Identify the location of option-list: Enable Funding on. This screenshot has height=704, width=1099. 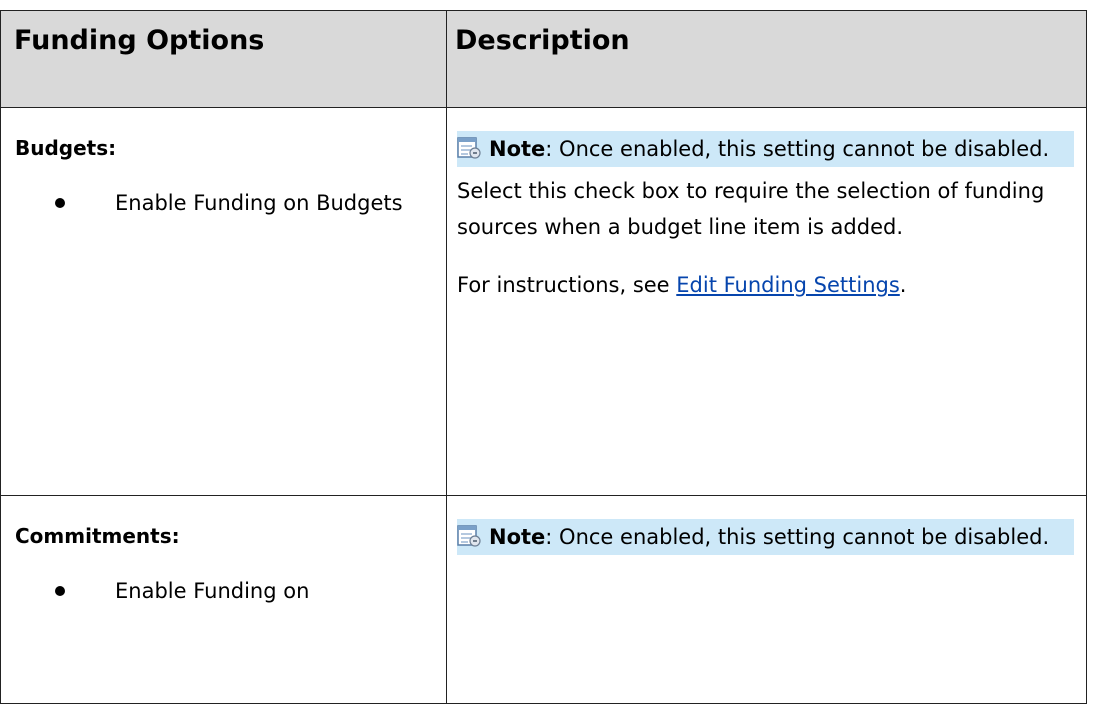
(223, 591).